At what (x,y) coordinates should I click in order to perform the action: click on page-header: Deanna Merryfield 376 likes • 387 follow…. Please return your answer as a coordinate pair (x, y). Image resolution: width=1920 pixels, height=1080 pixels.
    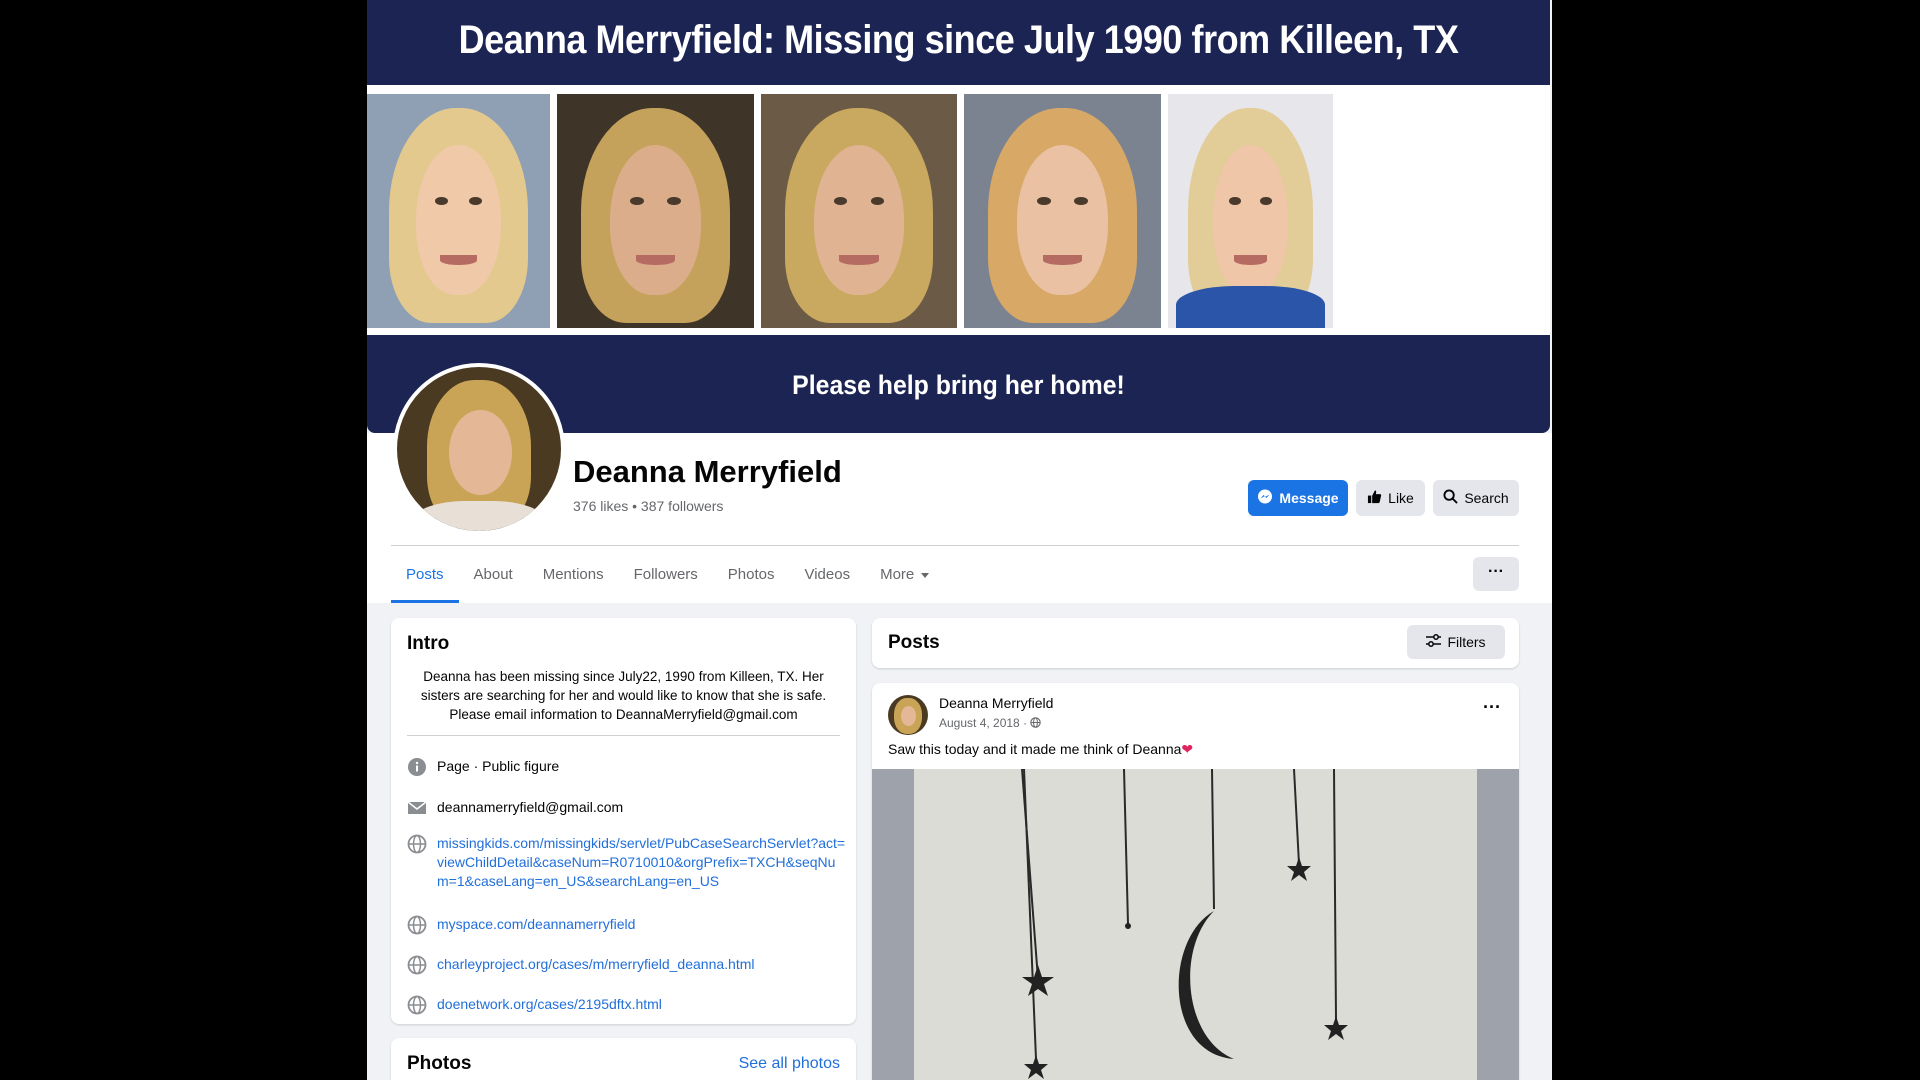
    Looking at the image, I should click on (959, 483).